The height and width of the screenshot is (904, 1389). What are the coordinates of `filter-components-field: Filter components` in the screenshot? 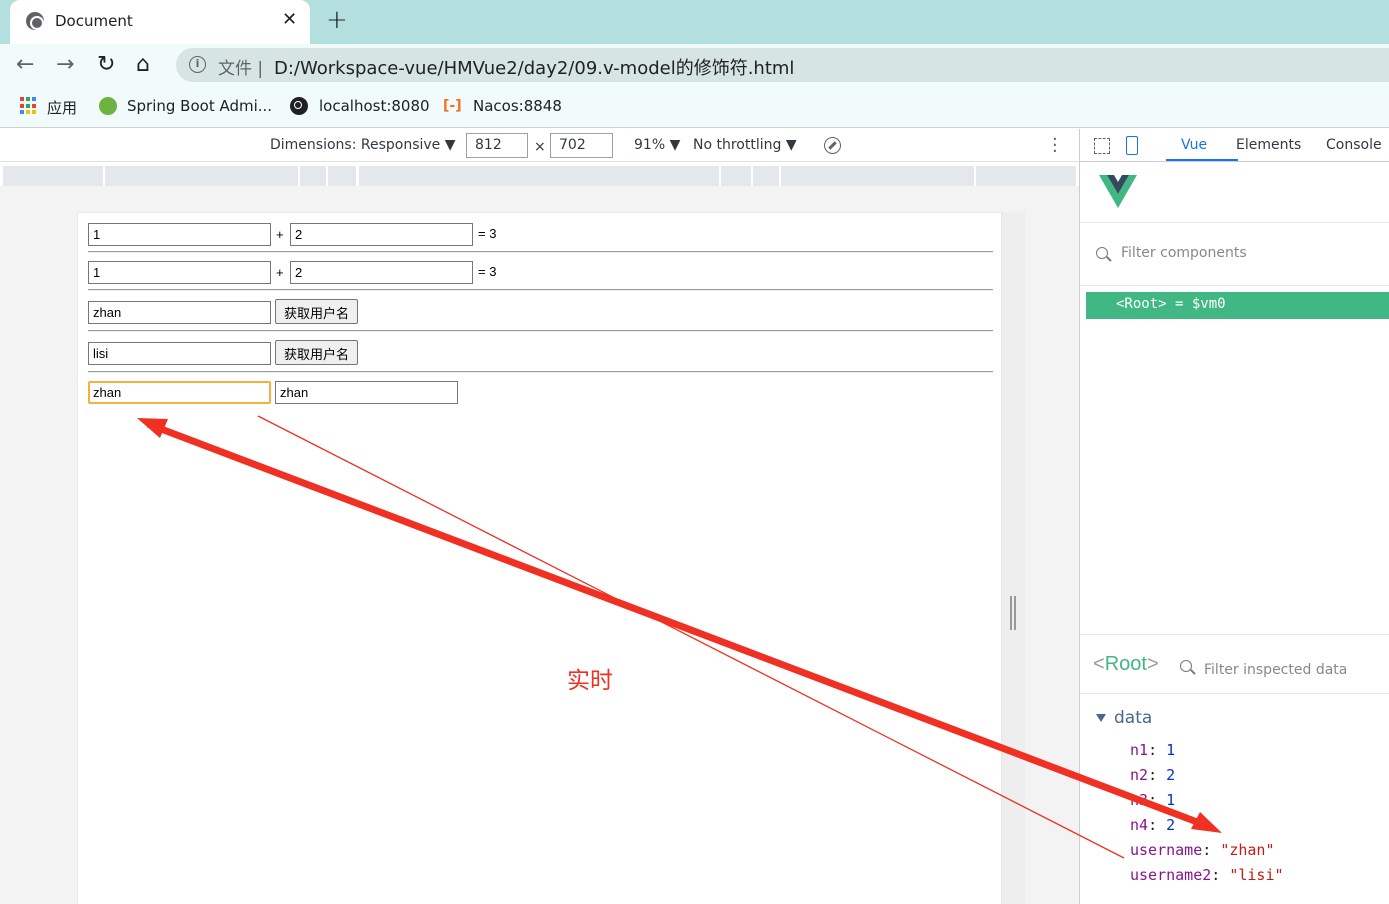 It's located at (1234, 255).